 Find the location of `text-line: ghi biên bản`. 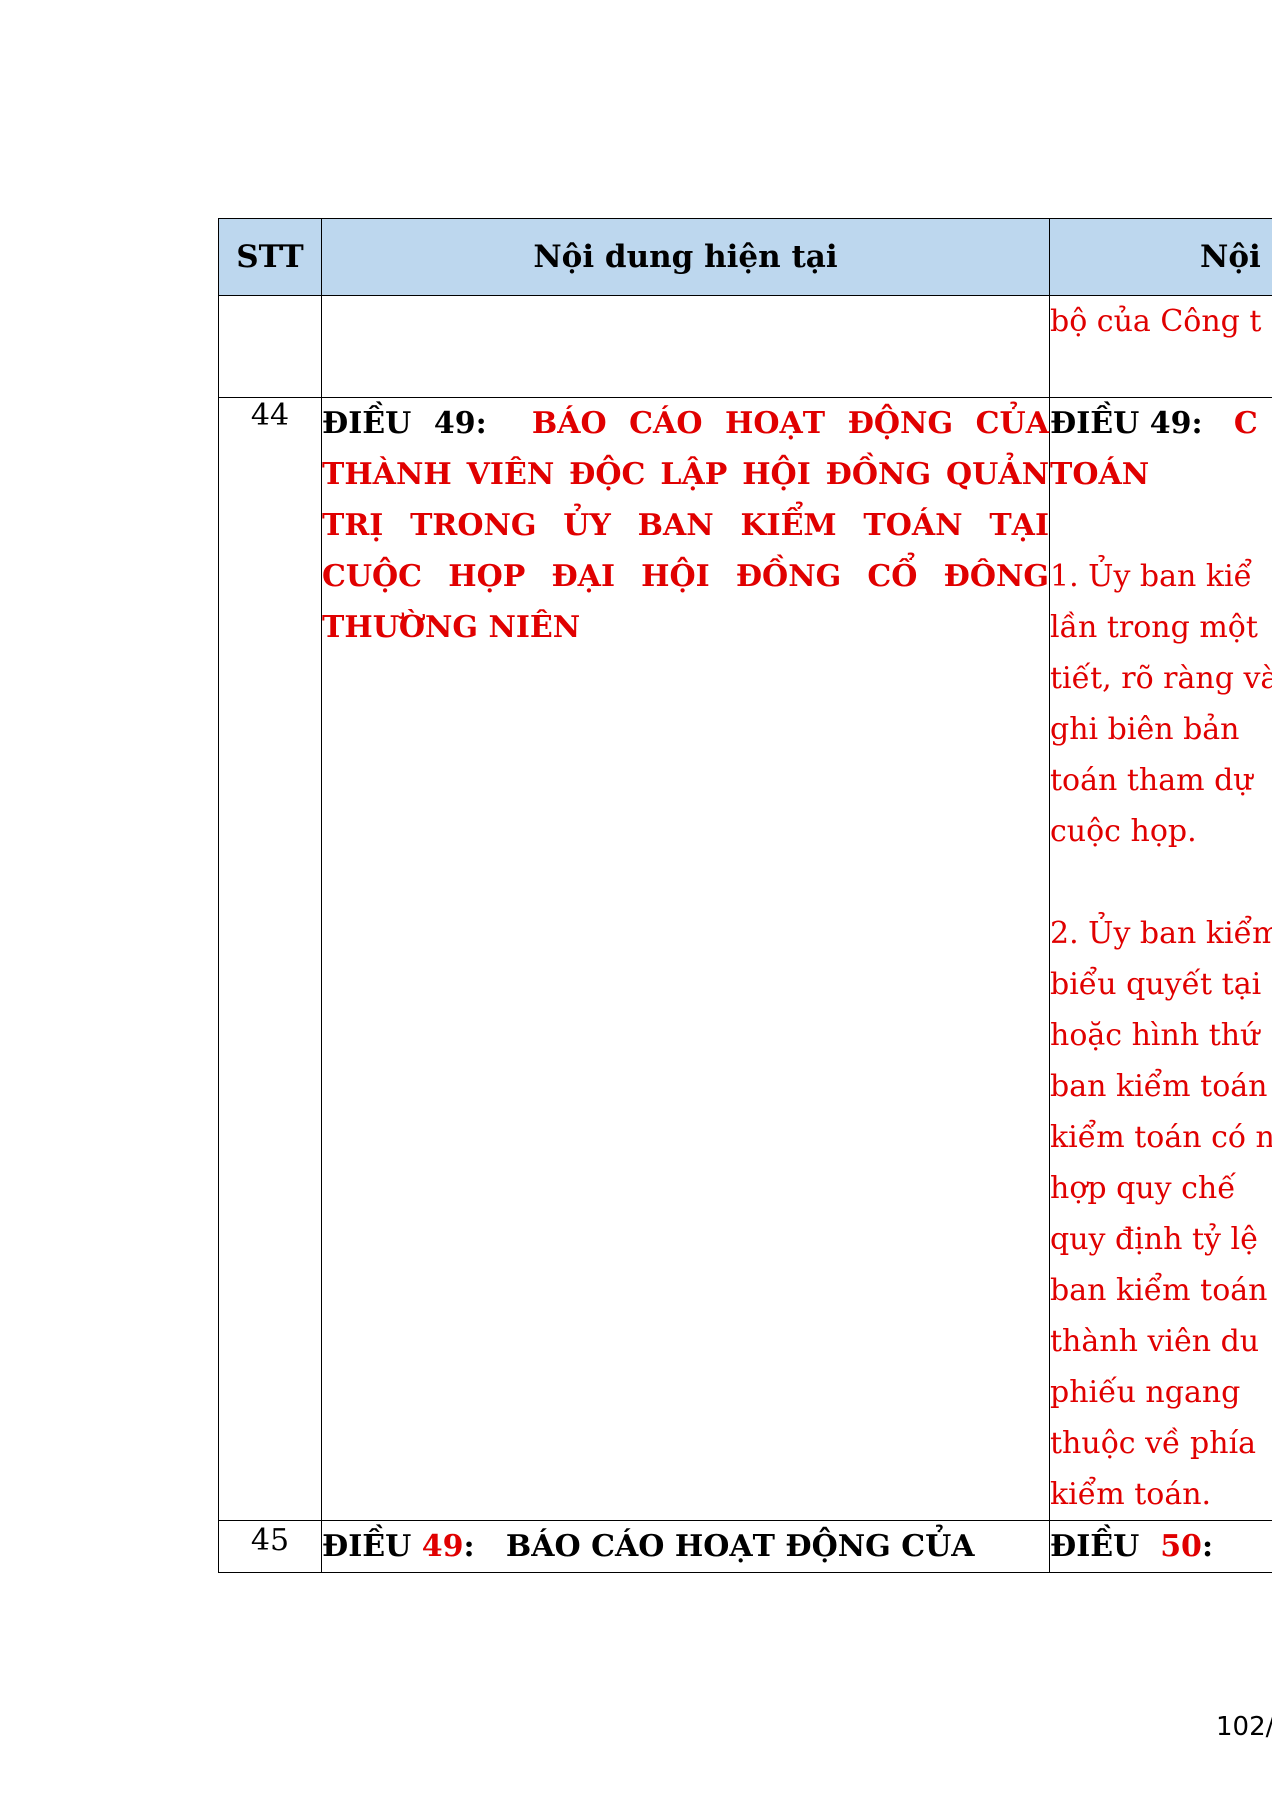

text-line: ghi biên bản is located at coordinates (1145, 729).